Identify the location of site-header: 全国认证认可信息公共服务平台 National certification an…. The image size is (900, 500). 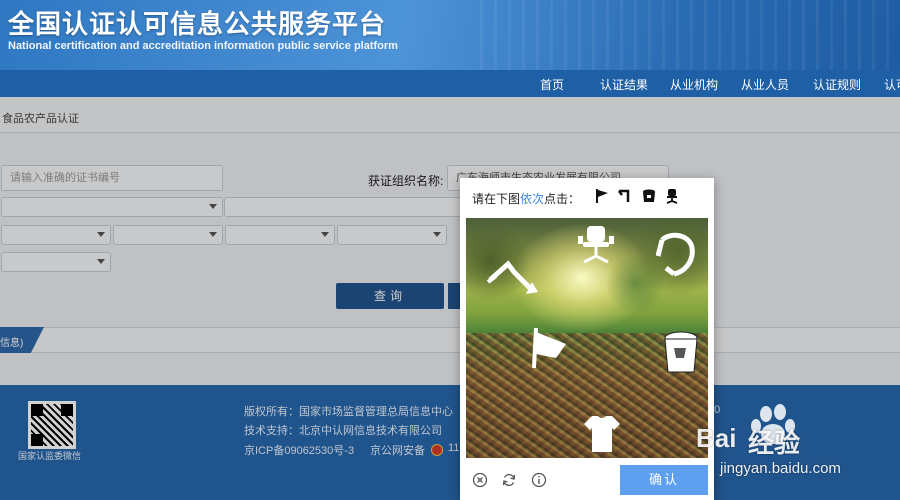
(450, 35).